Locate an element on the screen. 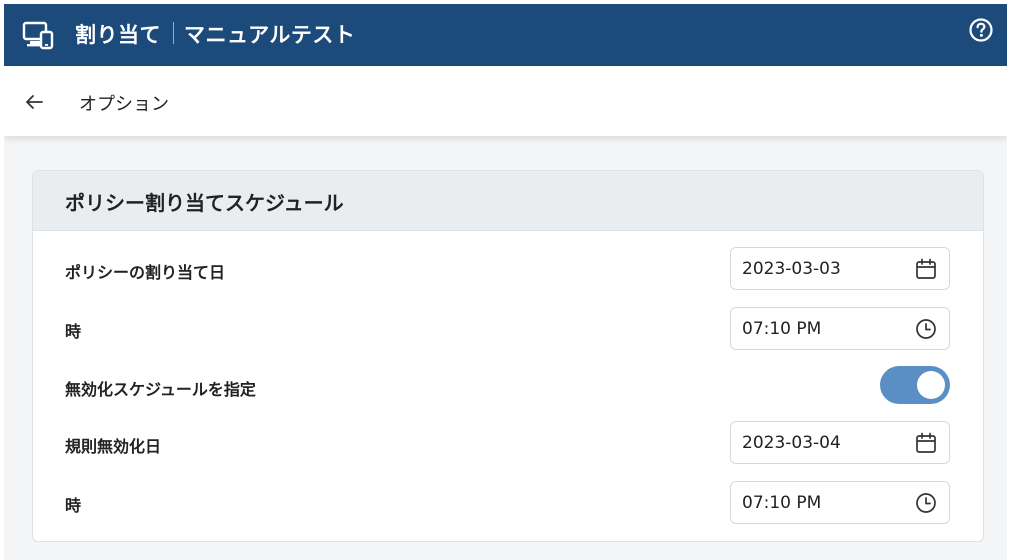 This screenshot has height=560, width=1011. top-bar: 割り当て マニュアルテスト is located at coordinates (505, 35).